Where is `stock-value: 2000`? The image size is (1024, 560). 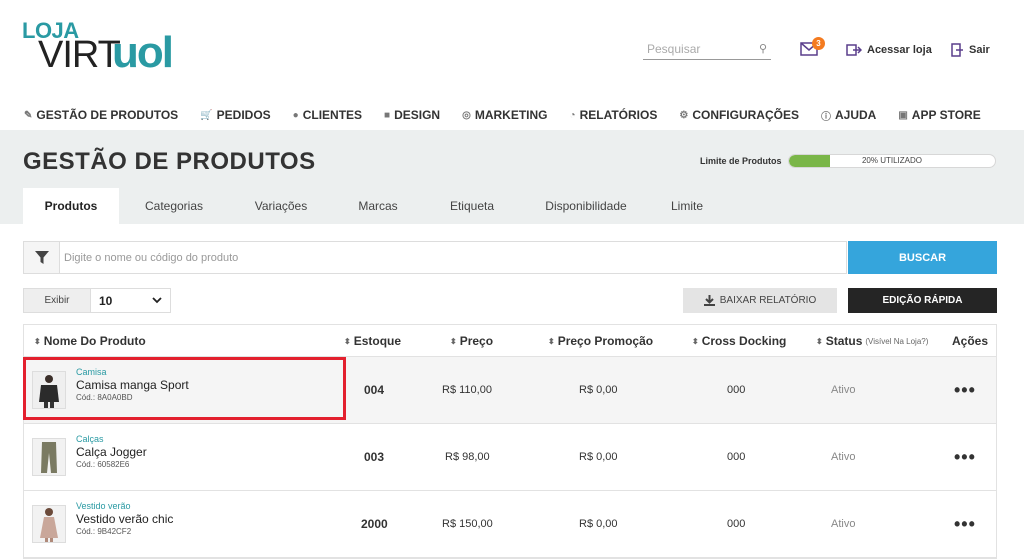
stock-value: 2000 is located at coordinates (374, 524).